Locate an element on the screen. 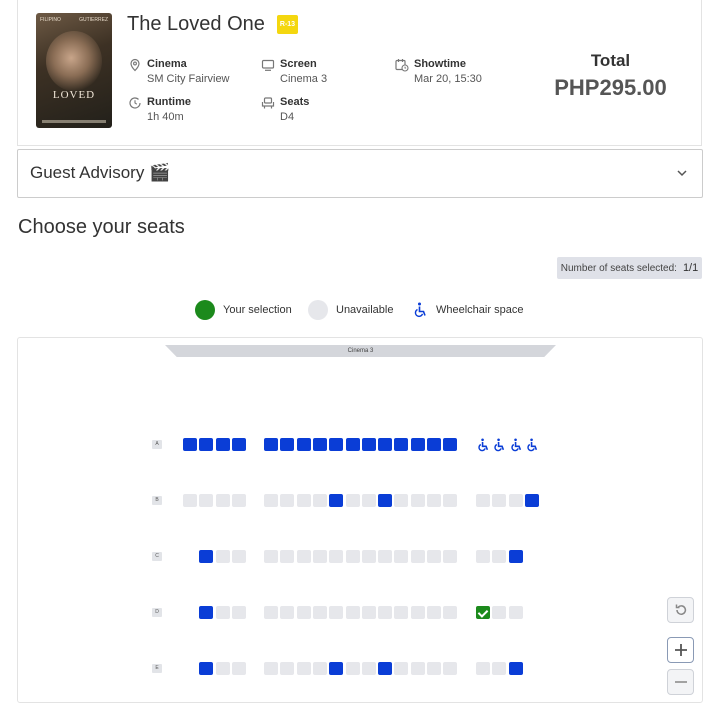  poster-name-left: FILIPINO is located at coordinates (50, 20).